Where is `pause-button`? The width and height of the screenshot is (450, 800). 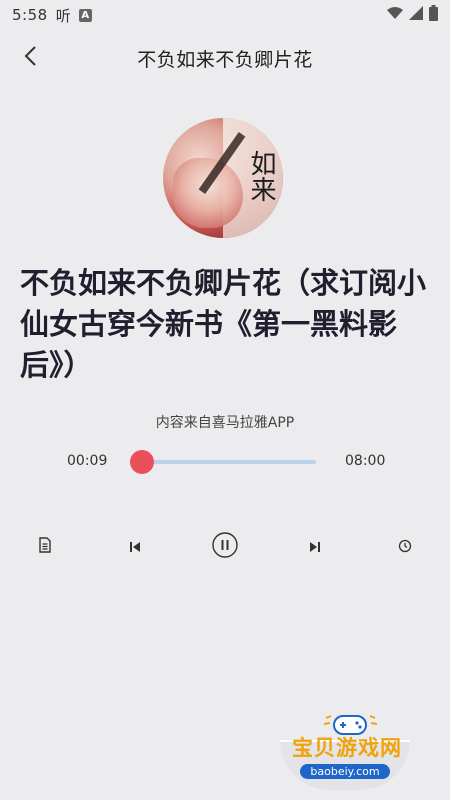
pause-button is located at coordinates (225, 547).